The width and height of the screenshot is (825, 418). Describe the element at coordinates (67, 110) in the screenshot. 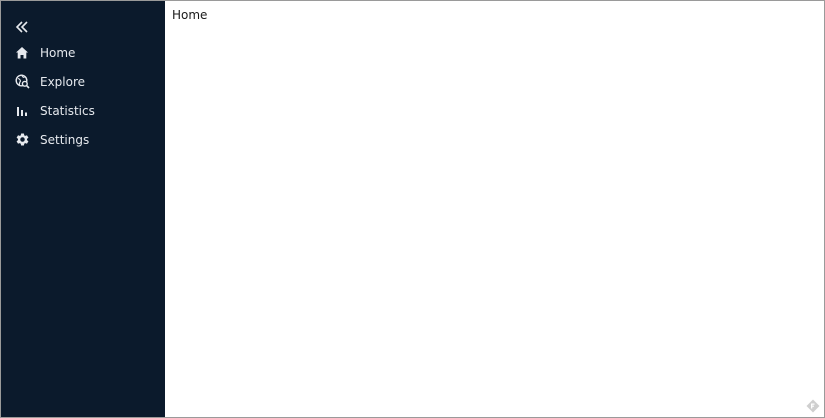

I see `sidebar-item-label: Statistics` at that location.